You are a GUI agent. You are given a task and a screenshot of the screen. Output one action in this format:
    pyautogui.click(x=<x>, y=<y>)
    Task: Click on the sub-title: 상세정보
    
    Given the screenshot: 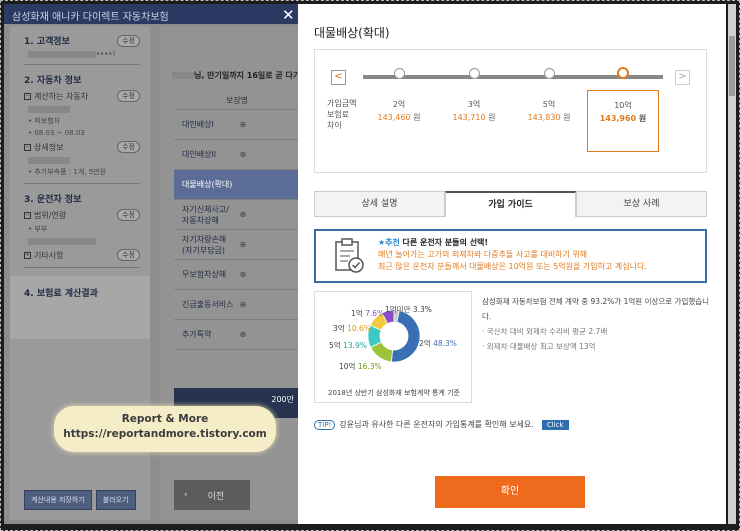 What is the action you would take?
    pyautogui.click(x=49, y=147)
    